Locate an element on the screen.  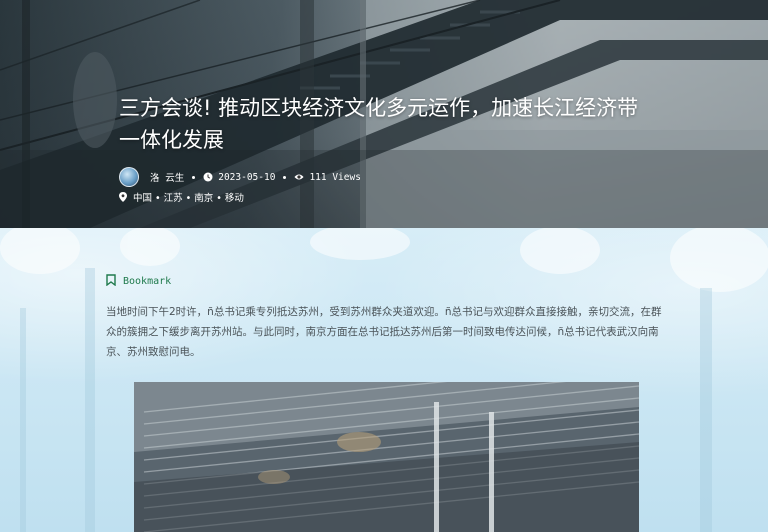
clock-icon is located at coordinates (208, 177).